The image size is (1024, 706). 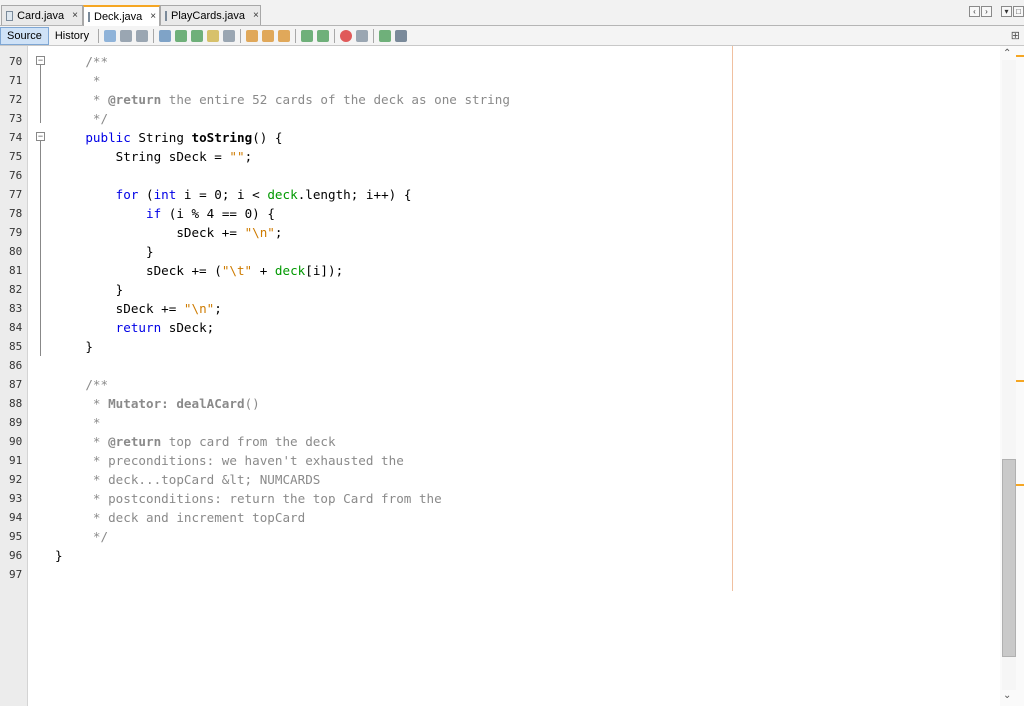 What do you see at coordinates (986, 11) in the screenshot?
I see `scroll-tabs-right-icon: ›` at bounding box center [986, 11].